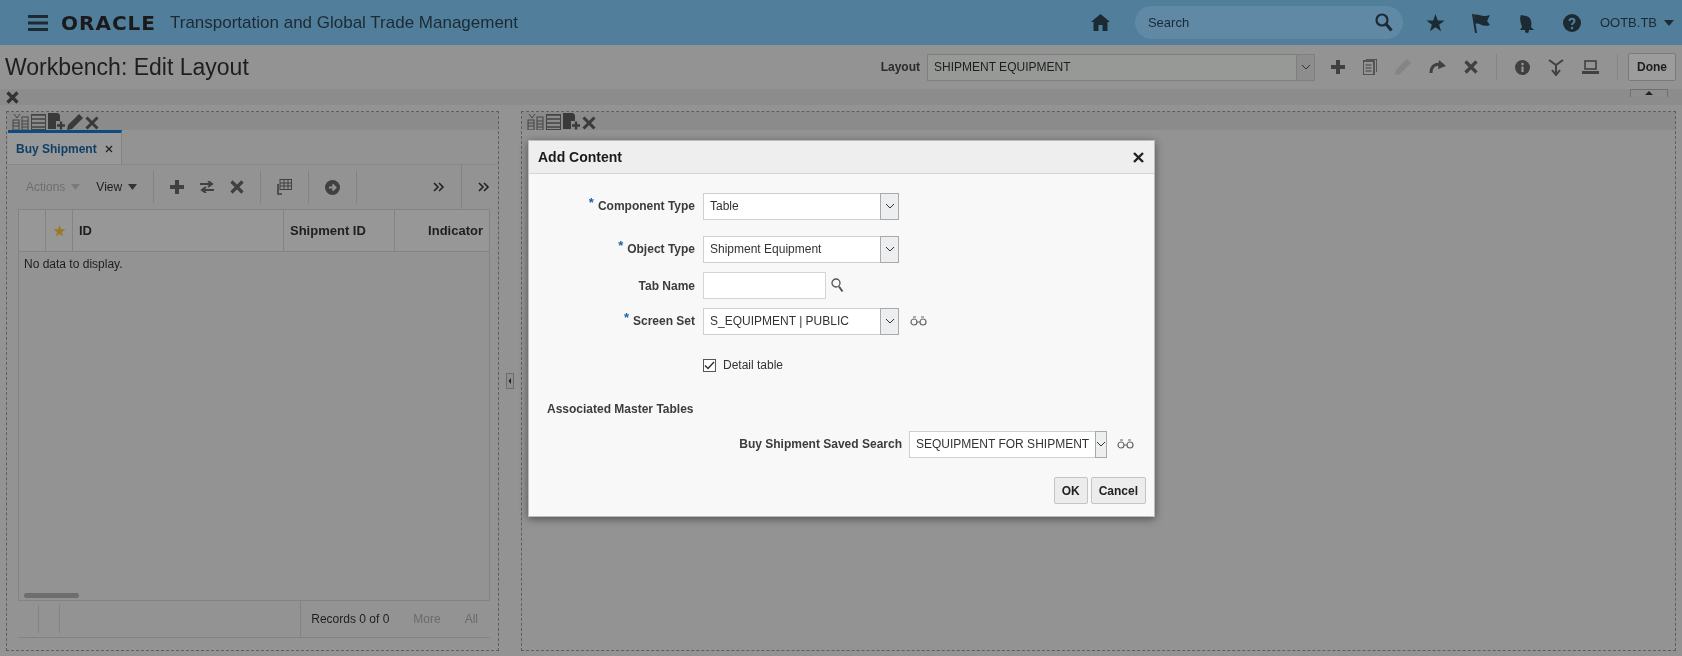 The height and width of the screenshot is (656, 1682). What do you see at coordinates (1590, 67) in the screenshot?
I see `laptop-icon` at bounding box center [1590, 67].